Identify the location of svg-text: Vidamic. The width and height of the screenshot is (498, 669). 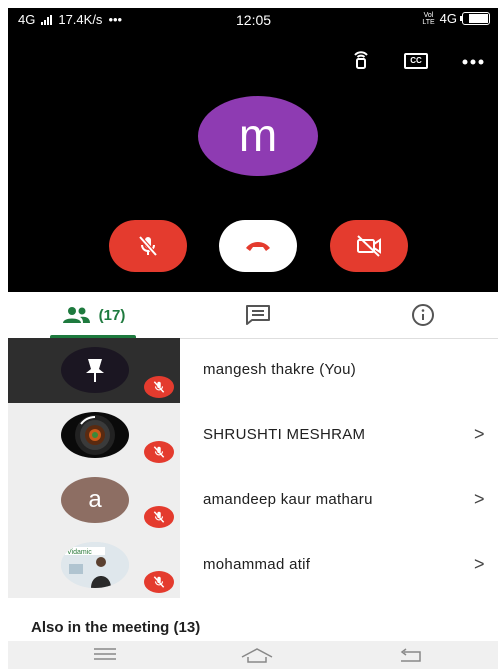
(79, 552).